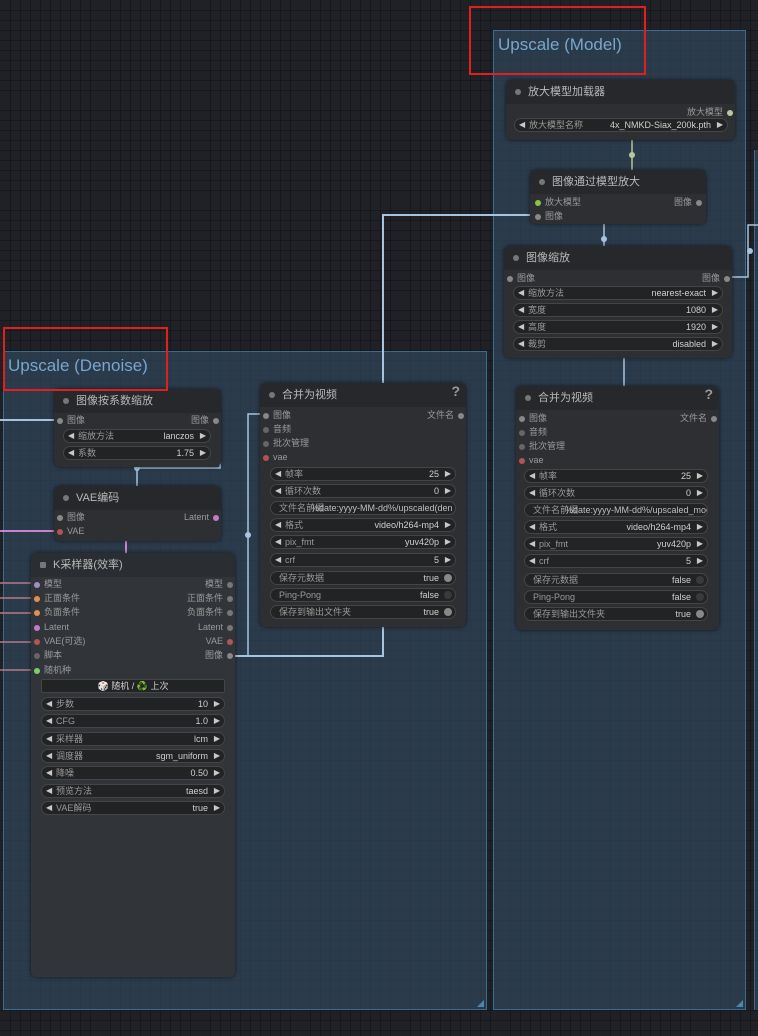 Image resolution: width=758 pixels, height=1036 pixels. What do you see at coordinates (363, 578) in the screenshot?
I see `toggle-save-metadata: 保存元数据 true` at bounding box center [363, 578].